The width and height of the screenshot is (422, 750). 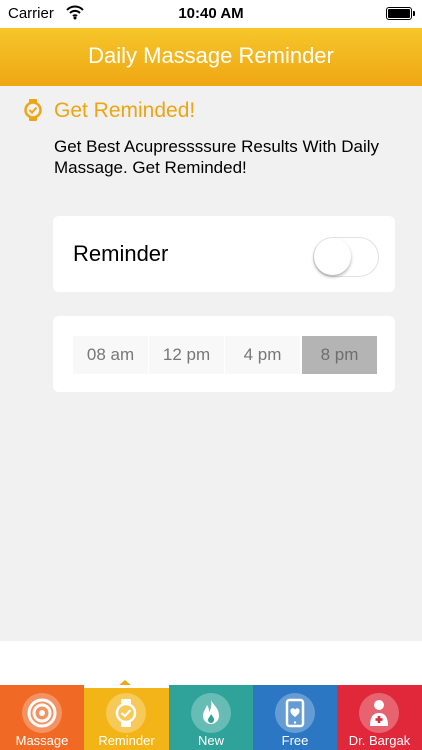 I want to click on tab-new: New, so click(x=211, y=717).